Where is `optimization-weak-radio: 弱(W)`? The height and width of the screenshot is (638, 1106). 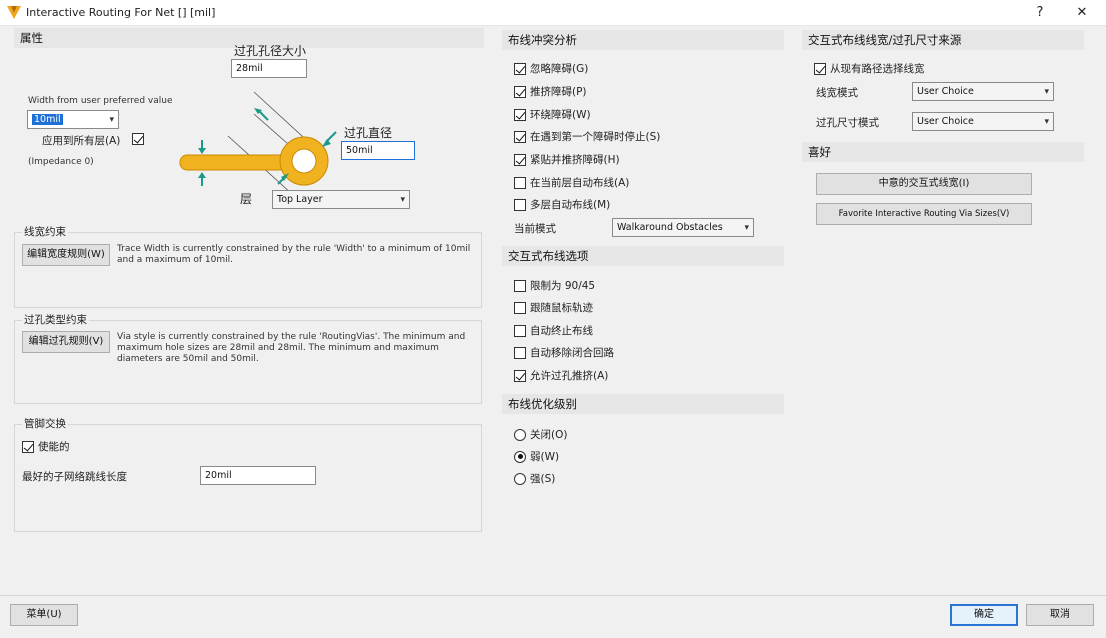
optimization-weak-radio: 弱(W) is located at coordinates (536, 456).